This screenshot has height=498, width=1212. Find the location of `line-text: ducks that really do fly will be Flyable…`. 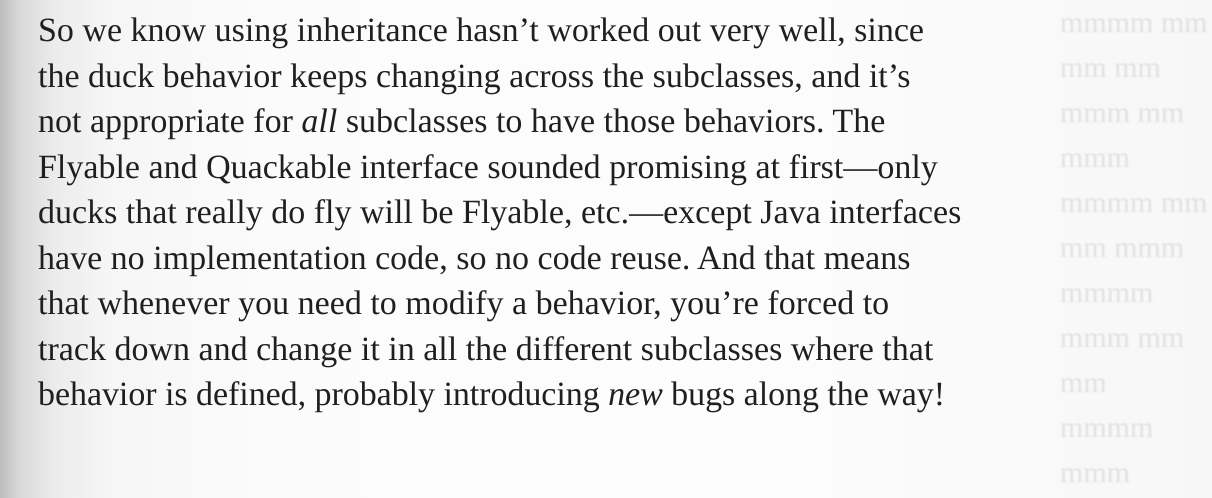

line-text: ducks that really do fly will be Flyable… is located at coordinates (500, 212).